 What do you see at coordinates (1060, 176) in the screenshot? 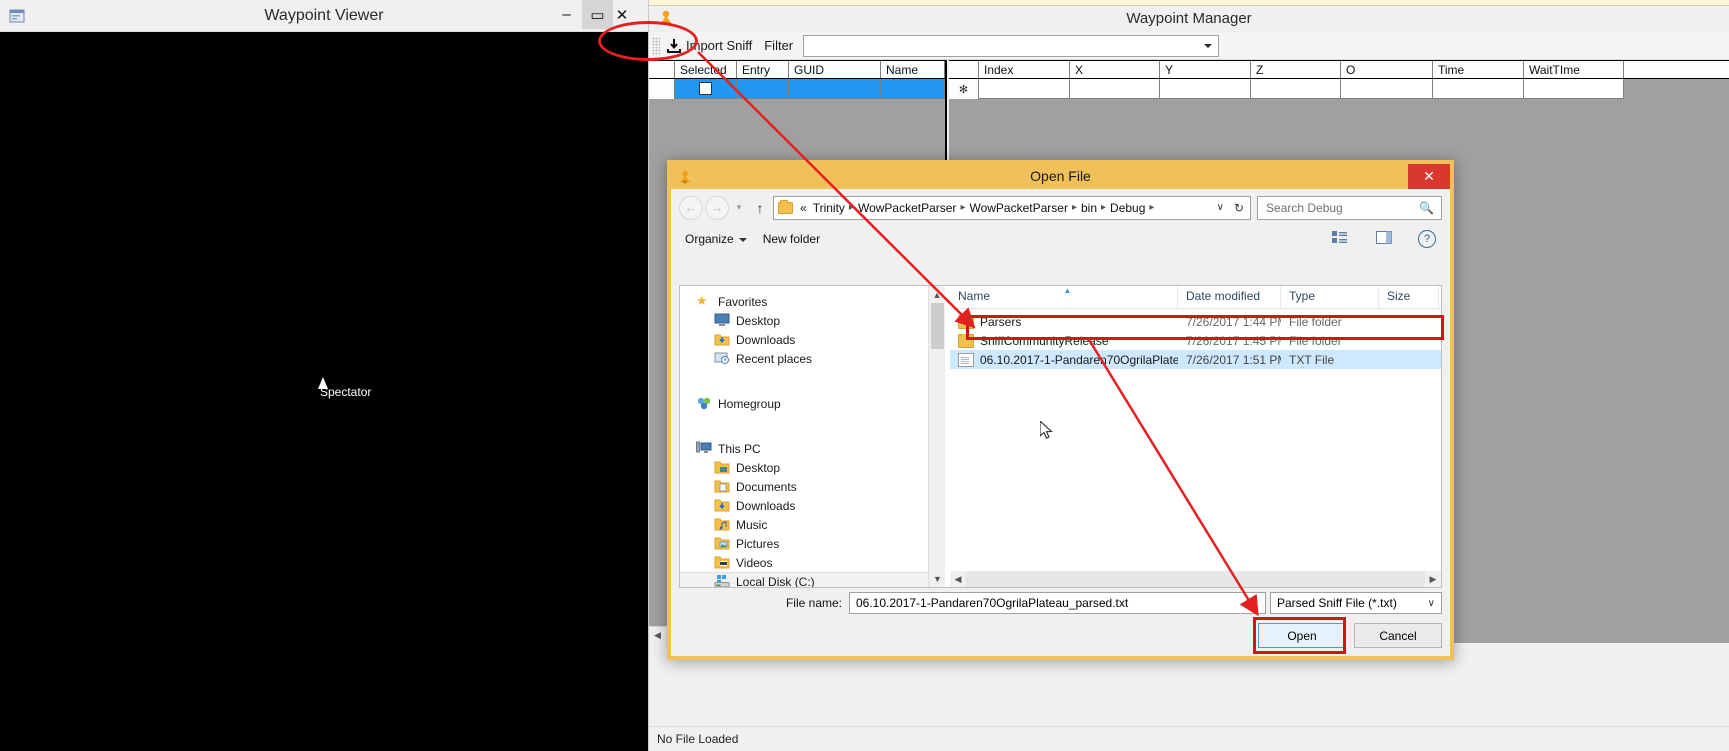
I see `dialog-titlebar: Open File ✕` at bounding box center [1060, 176].